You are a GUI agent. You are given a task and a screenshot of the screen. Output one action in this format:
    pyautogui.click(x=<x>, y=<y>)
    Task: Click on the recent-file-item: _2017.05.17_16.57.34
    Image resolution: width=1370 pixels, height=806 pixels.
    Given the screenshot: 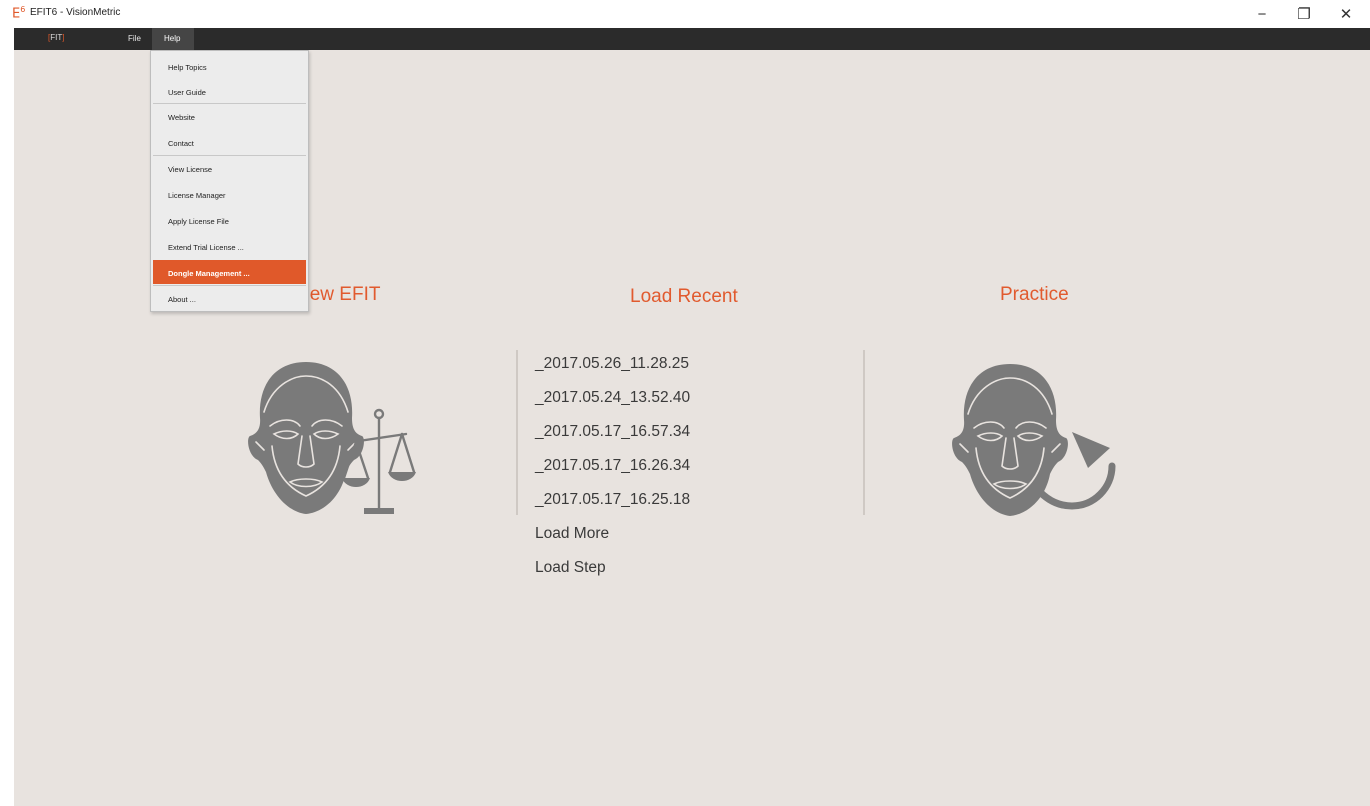 What is the action you would take?
    pyautogui.click(x=612, y=437)
    